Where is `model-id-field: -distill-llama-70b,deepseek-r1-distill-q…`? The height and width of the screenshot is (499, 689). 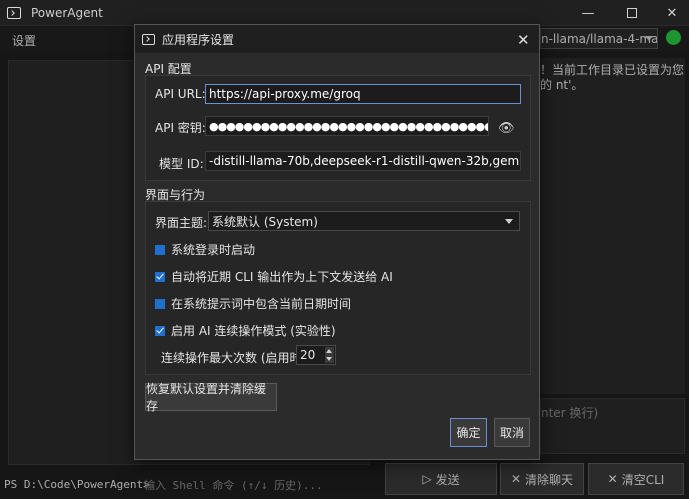 model-id-field: -distill-llama-70b,deepseek-r1-distill-q… is located at coordinates (363, 161).